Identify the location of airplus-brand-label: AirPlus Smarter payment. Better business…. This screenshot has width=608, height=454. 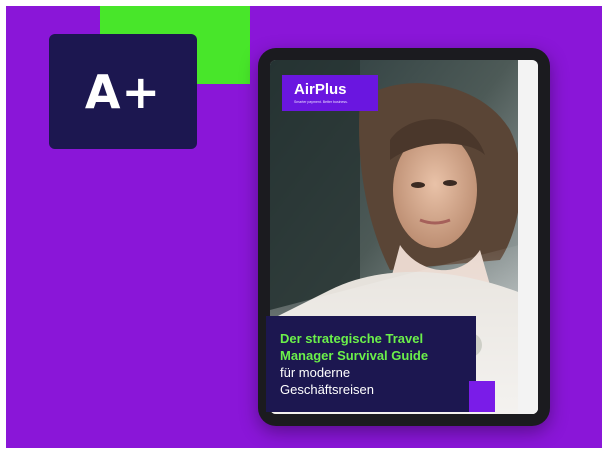
(330, 93).